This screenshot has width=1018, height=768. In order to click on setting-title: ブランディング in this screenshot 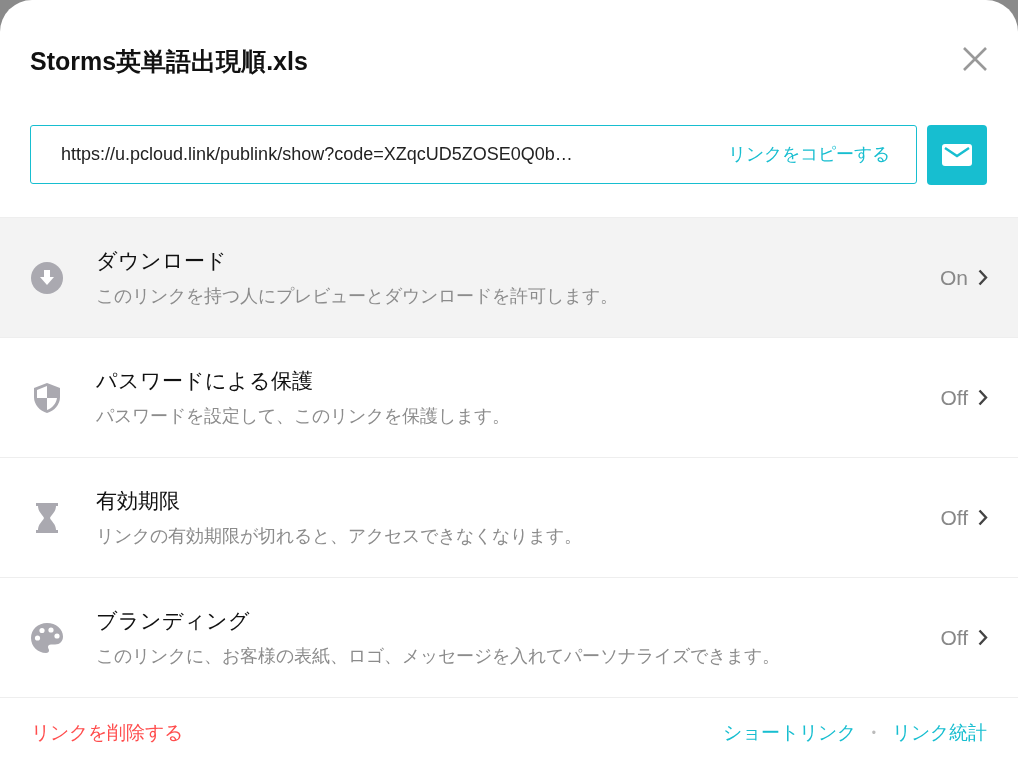, I will do `click(173, 621)`.